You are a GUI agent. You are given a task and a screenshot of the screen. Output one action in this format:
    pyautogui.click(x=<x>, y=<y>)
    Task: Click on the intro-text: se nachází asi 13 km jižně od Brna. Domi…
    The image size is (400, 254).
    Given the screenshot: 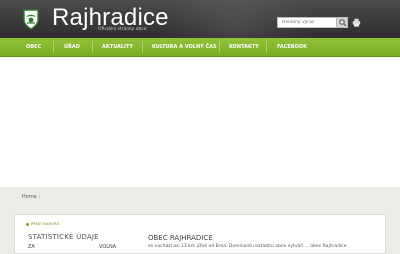 What is the action you would take?
    pyautogui.click(x=247, y=246)
    